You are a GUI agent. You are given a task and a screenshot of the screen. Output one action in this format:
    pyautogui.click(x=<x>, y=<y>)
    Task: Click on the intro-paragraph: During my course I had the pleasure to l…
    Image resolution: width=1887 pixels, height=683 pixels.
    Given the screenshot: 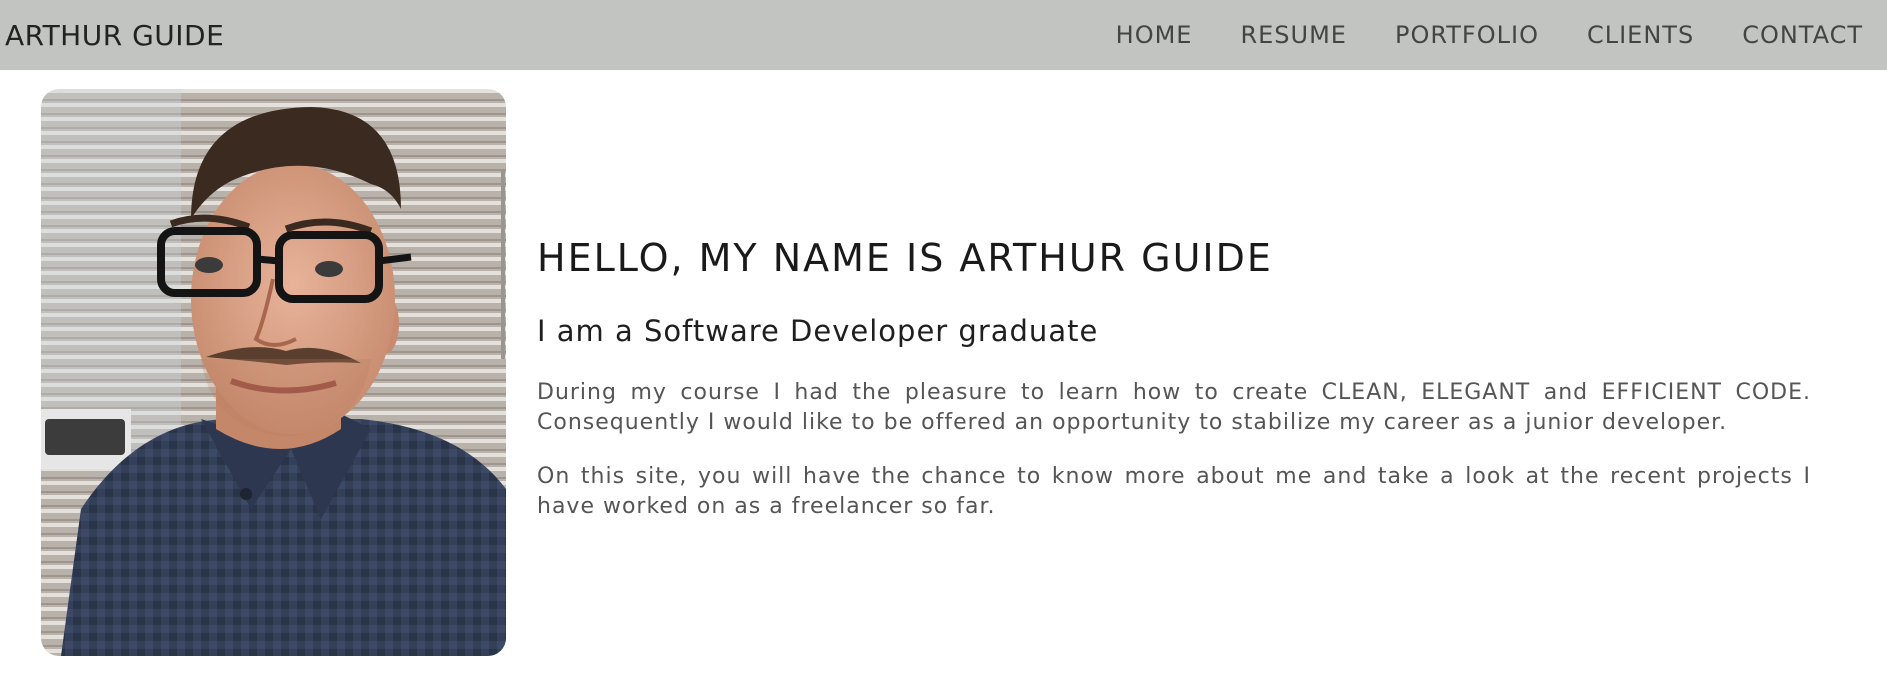 What is the action you would take?
    pyautogui.click(x=1174, y=407)
    